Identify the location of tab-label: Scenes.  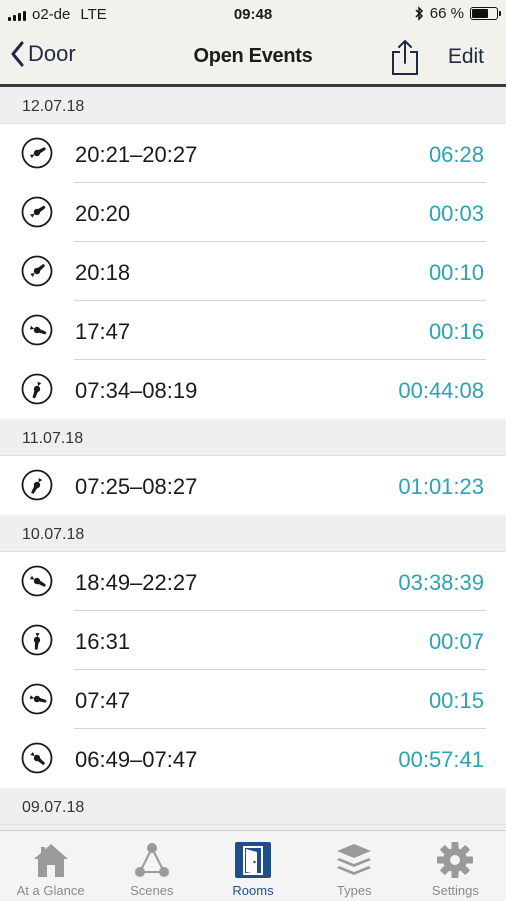
(152, 890).